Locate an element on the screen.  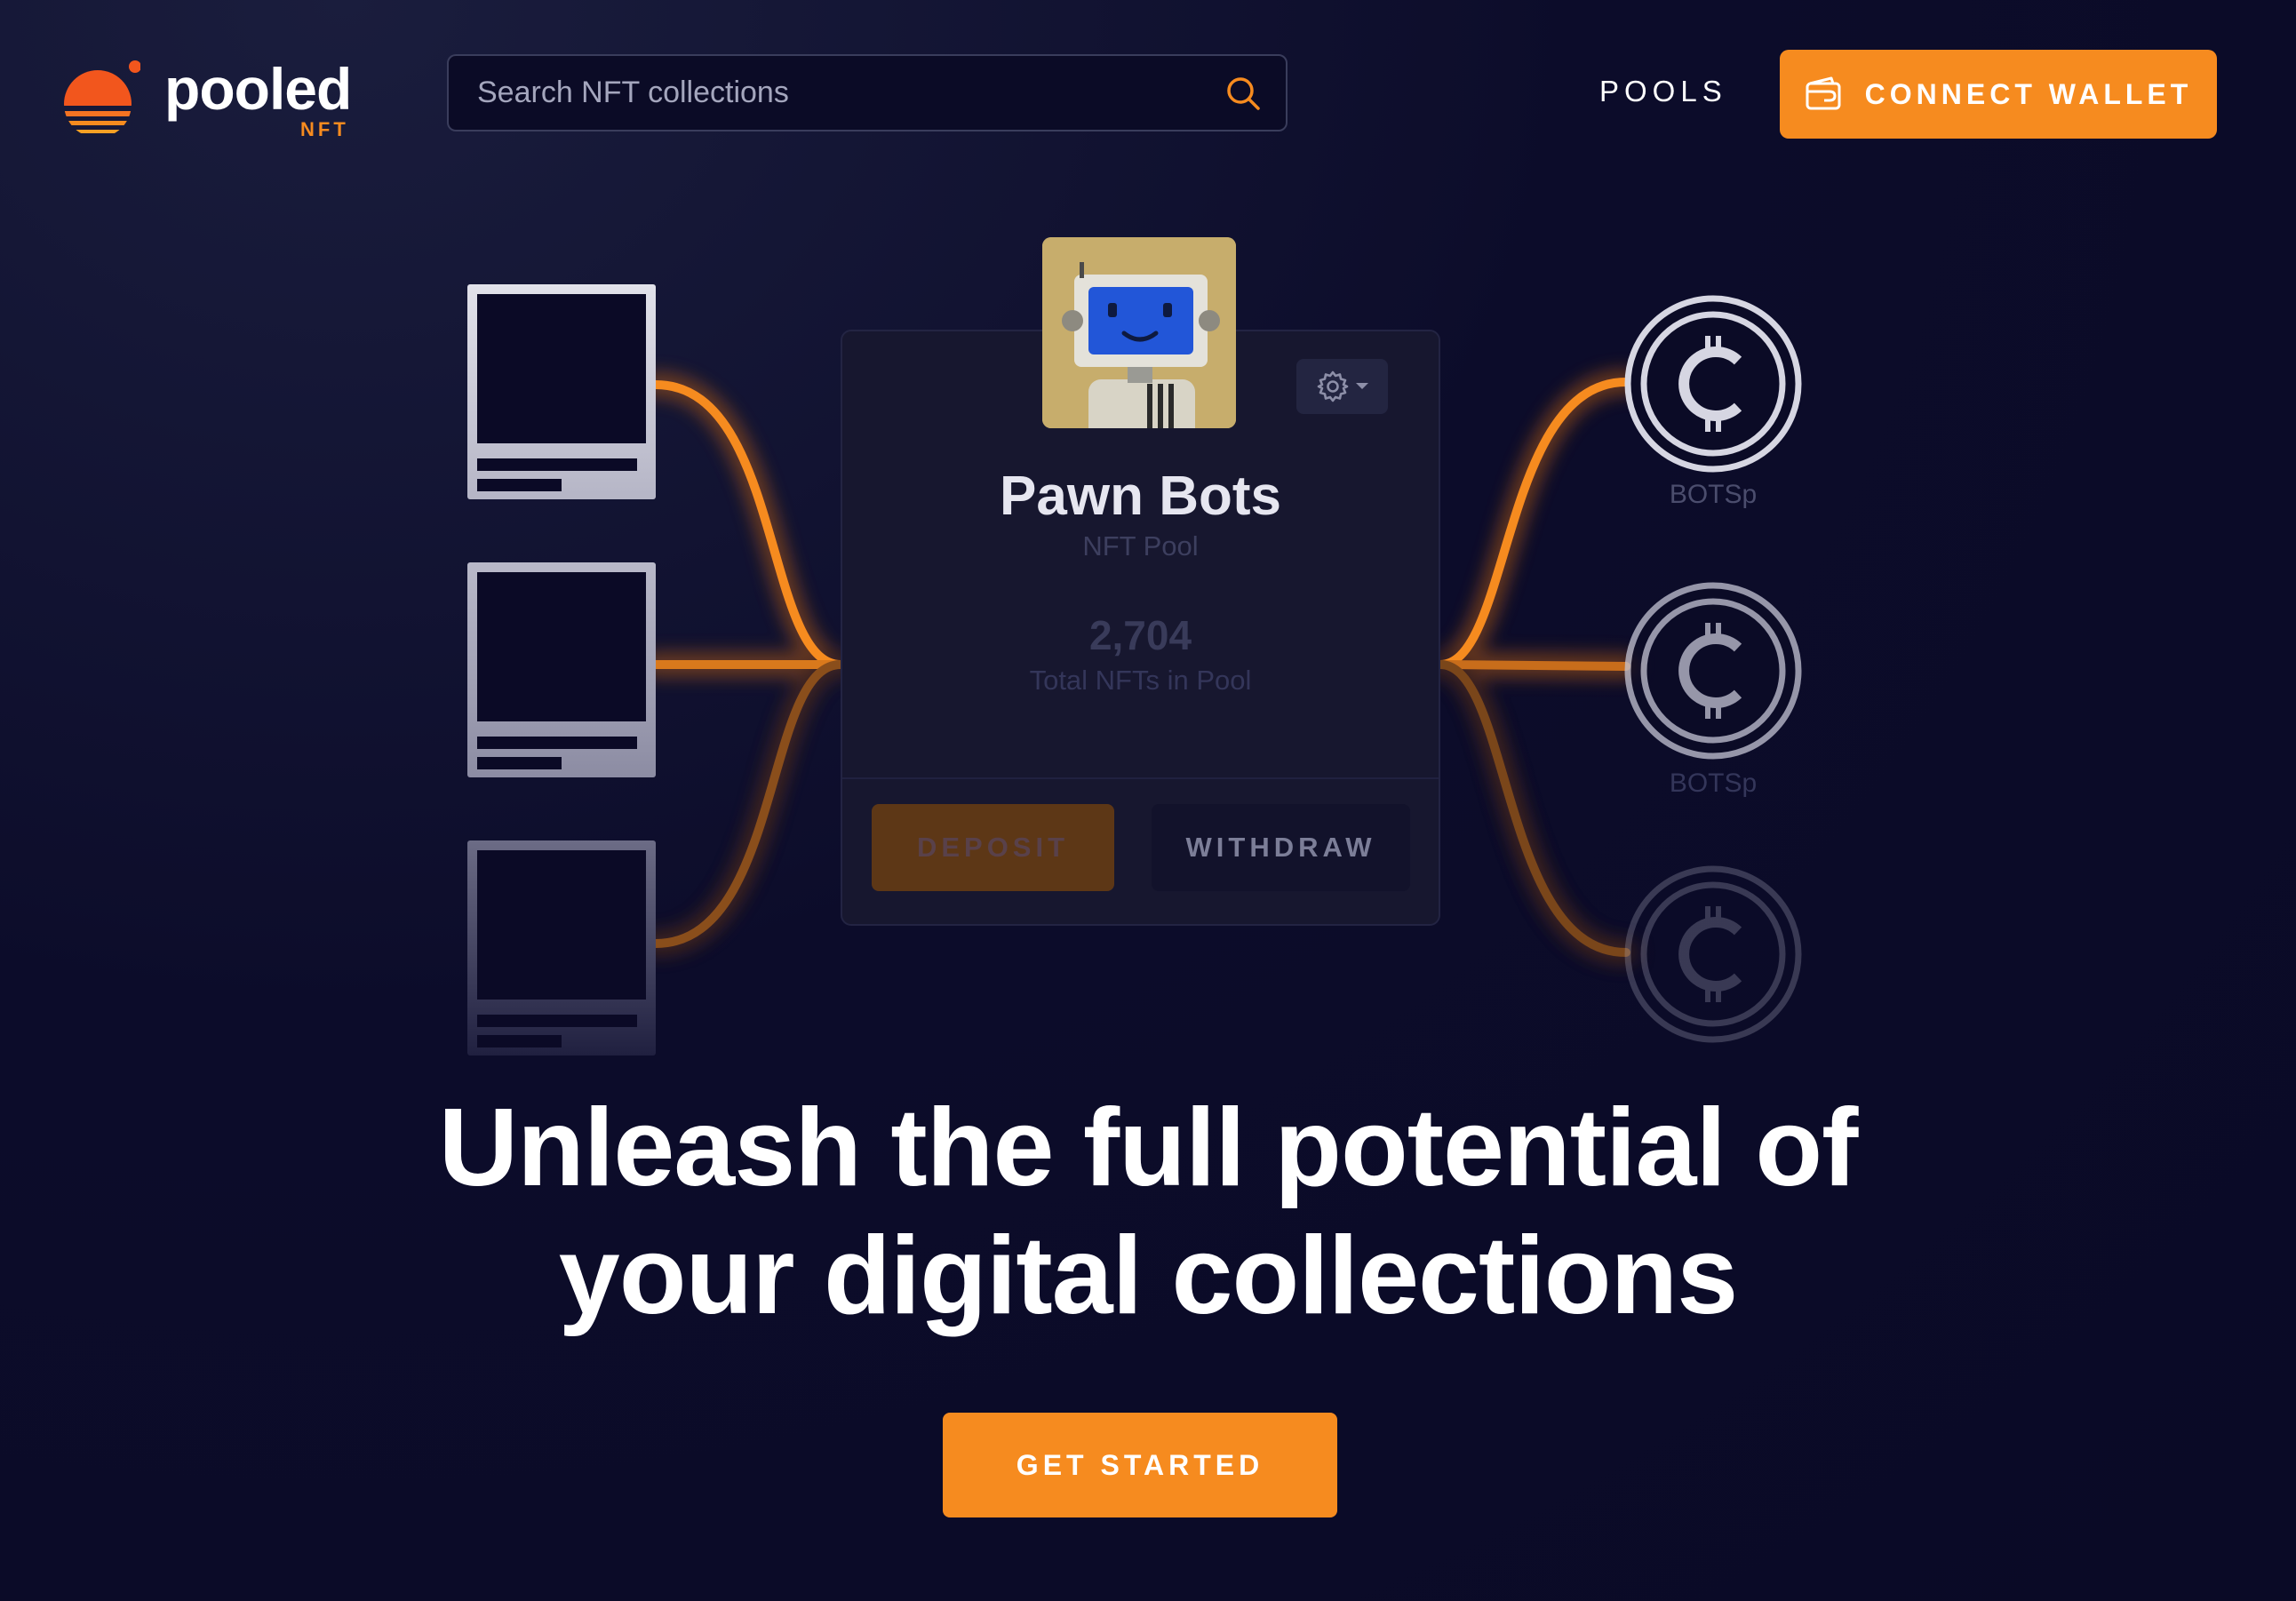
robot-avatar-icon is located at coordinates (1139, 332).